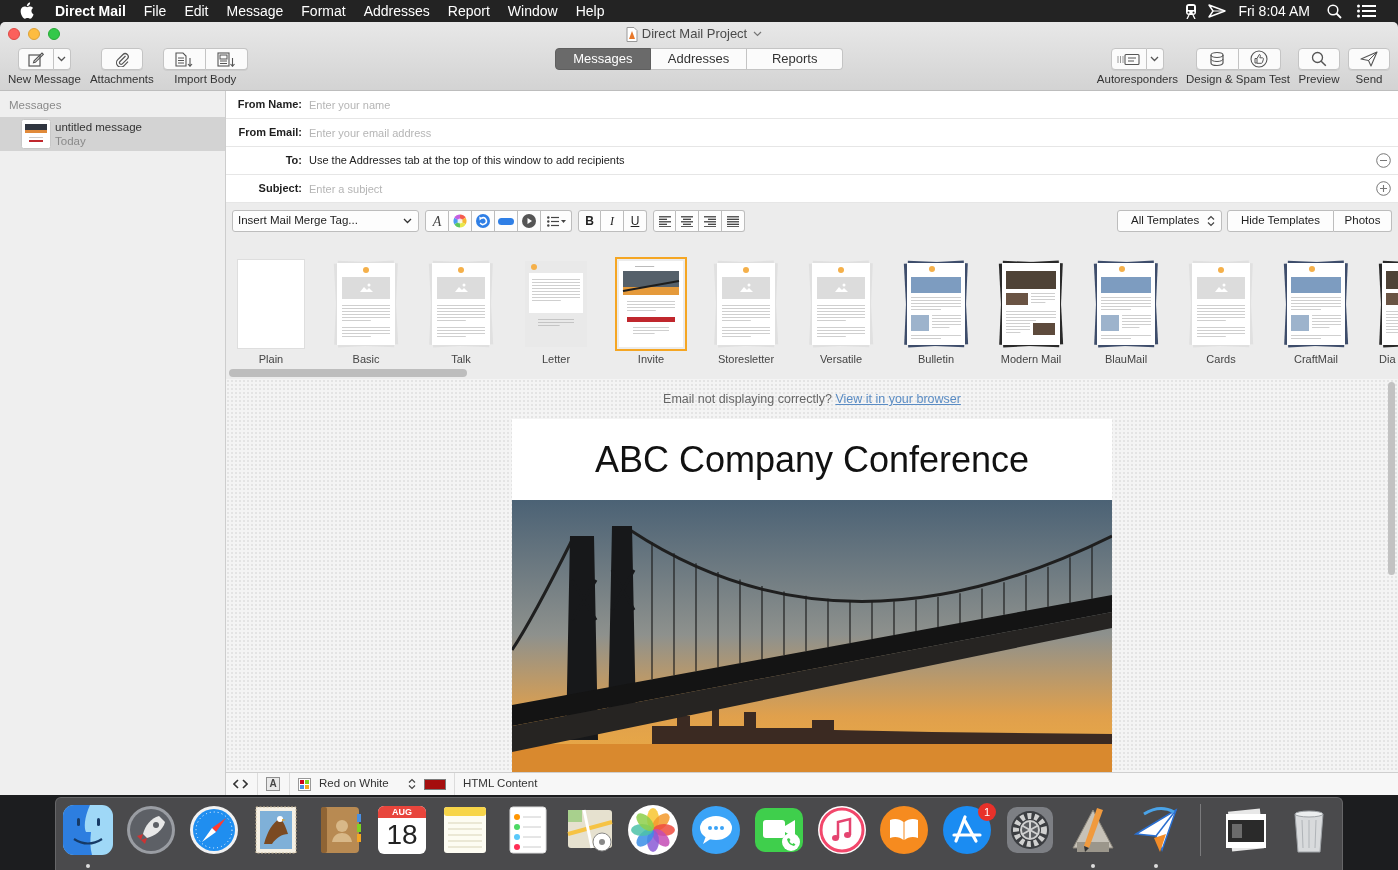 Image resolution: width=1398 pixels, height=870 pixels. I want to click on caret-icon, so click(563, 221).